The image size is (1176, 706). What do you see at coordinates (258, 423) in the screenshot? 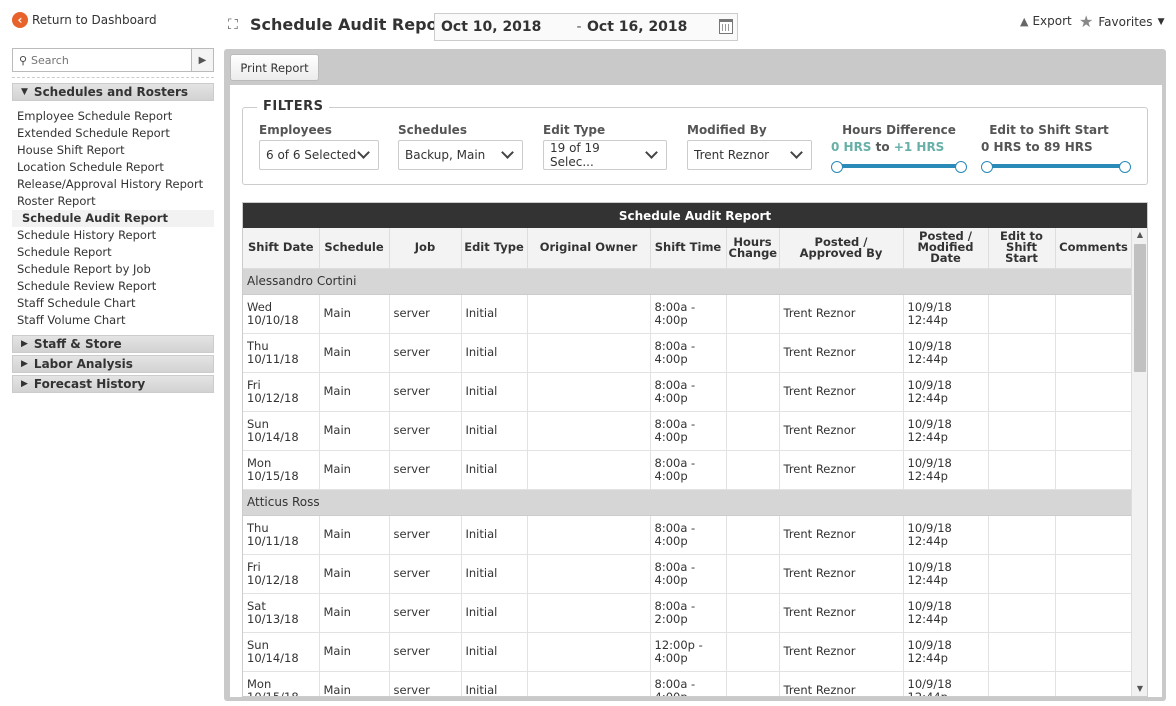
I see `cell-shift-date-line1: Sun` at bounding box center [258, 423].